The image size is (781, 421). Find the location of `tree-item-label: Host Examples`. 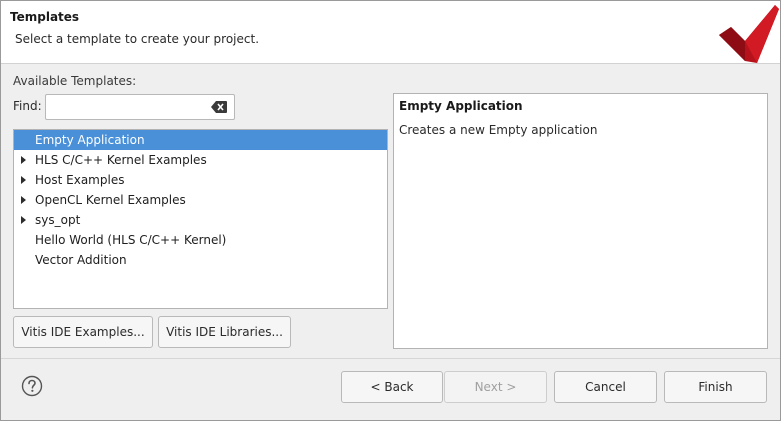

tree-item-label: Host Examples is located at coordinates (80, 180).